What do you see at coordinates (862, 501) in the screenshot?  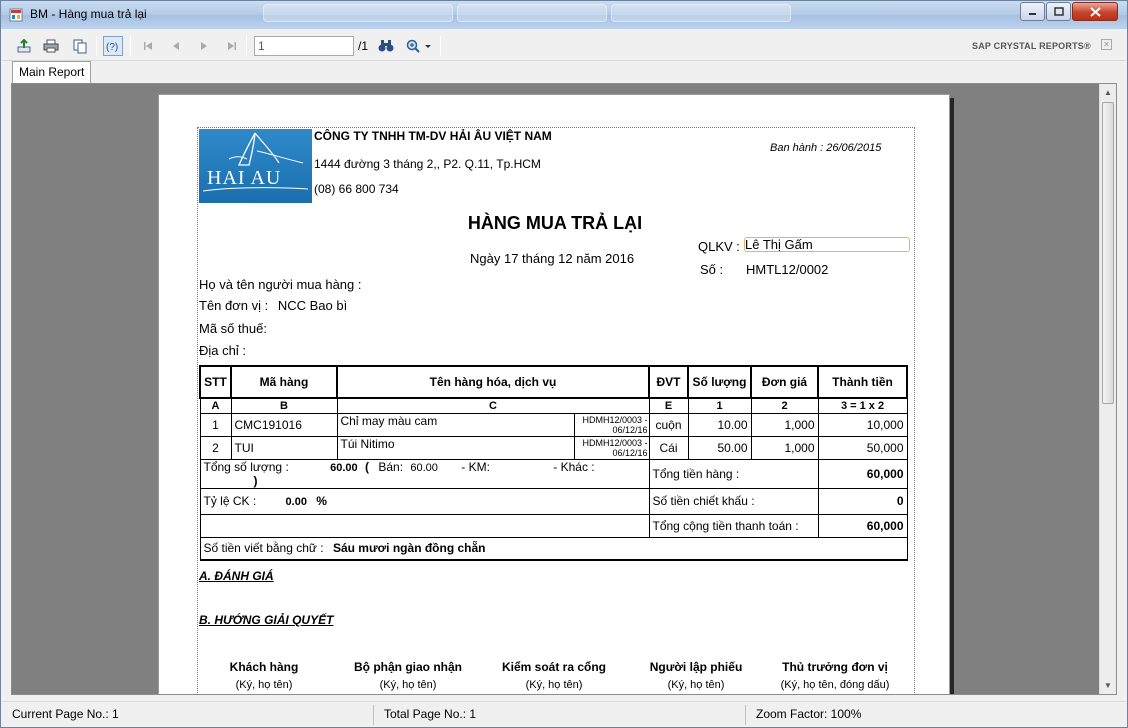 I see `discount-amount-value: 0` at bounding box center [862, 501].